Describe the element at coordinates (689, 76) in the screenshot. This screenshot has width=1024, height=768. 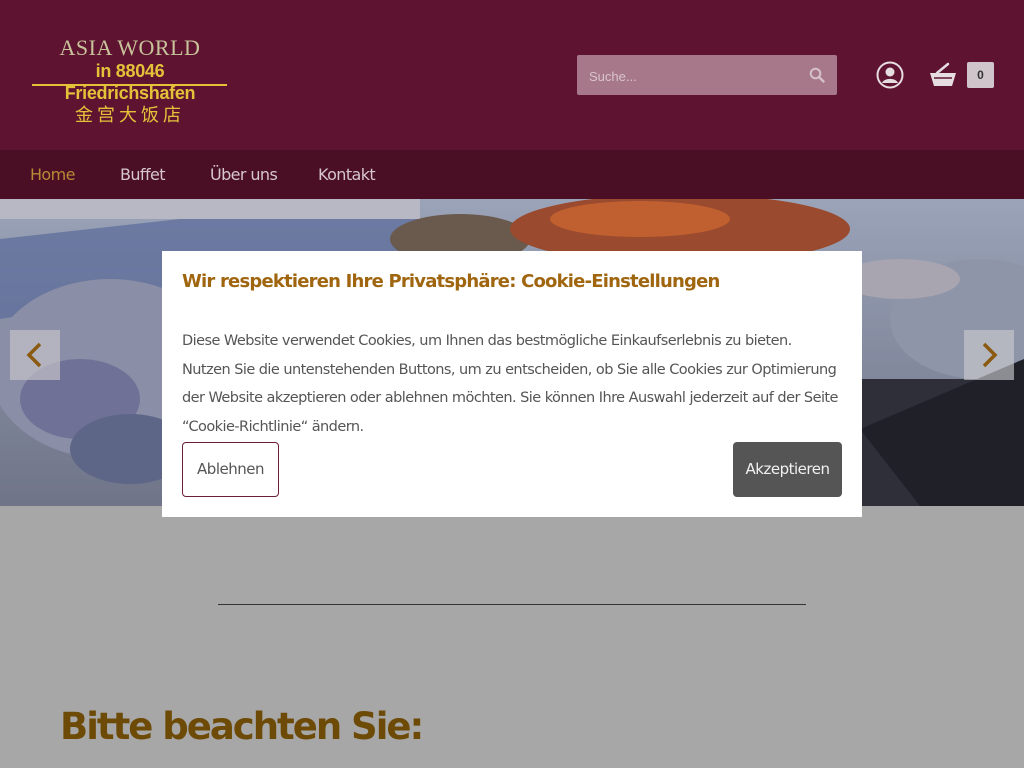
I see `search-input` at that location.